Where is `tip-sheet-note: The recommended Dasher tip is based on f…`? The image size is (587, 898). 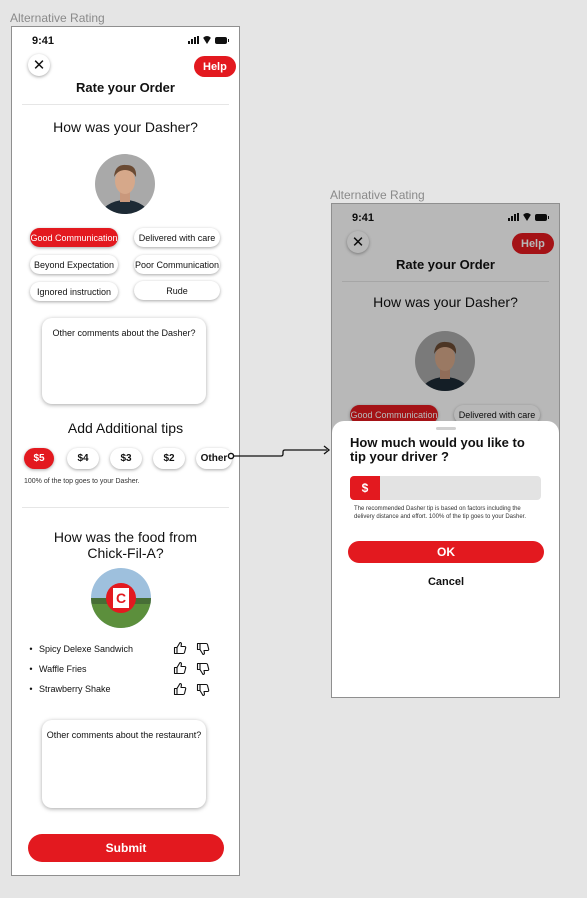
tip-sheet-note: The recommended Dasher tip is based on f… is located at coordinates (440, 513).